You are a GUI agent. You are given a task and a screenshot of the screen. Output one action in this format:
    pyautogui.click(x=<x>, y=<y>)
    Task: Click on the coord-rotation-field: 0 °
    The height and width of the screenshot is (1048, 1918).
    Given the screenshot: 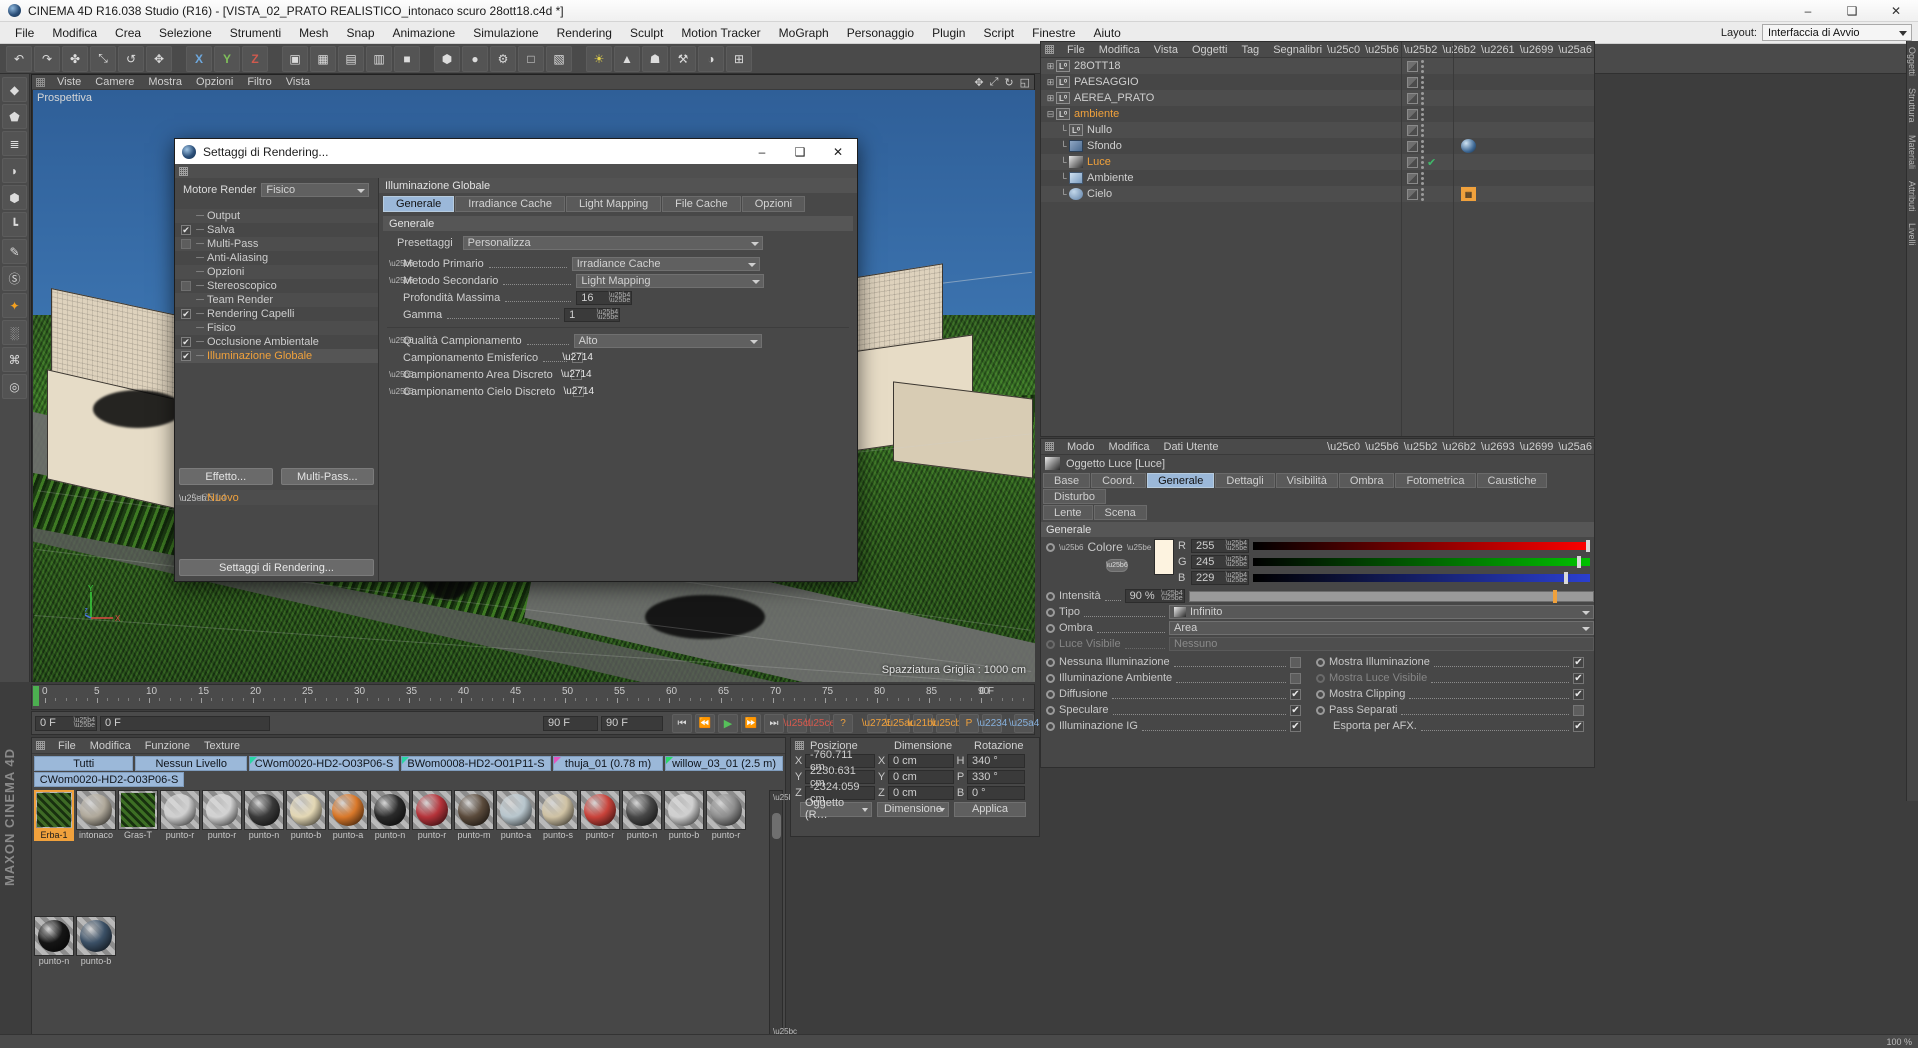 What is the action you would take?
    pyautogui.click(x=996, y=793)
    